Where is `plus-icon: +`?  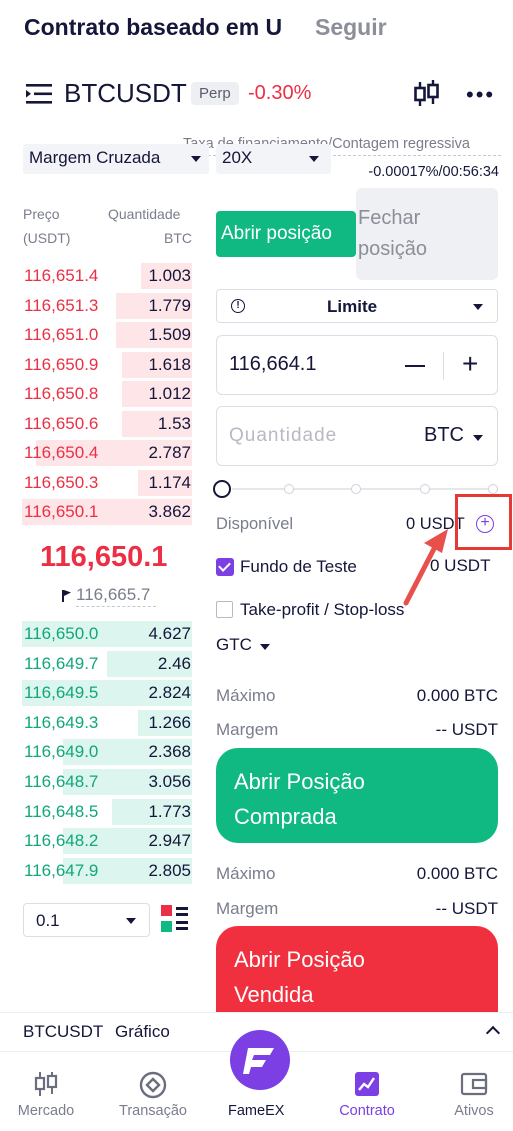 plus-icon: + is located at coordinates (470, 364).